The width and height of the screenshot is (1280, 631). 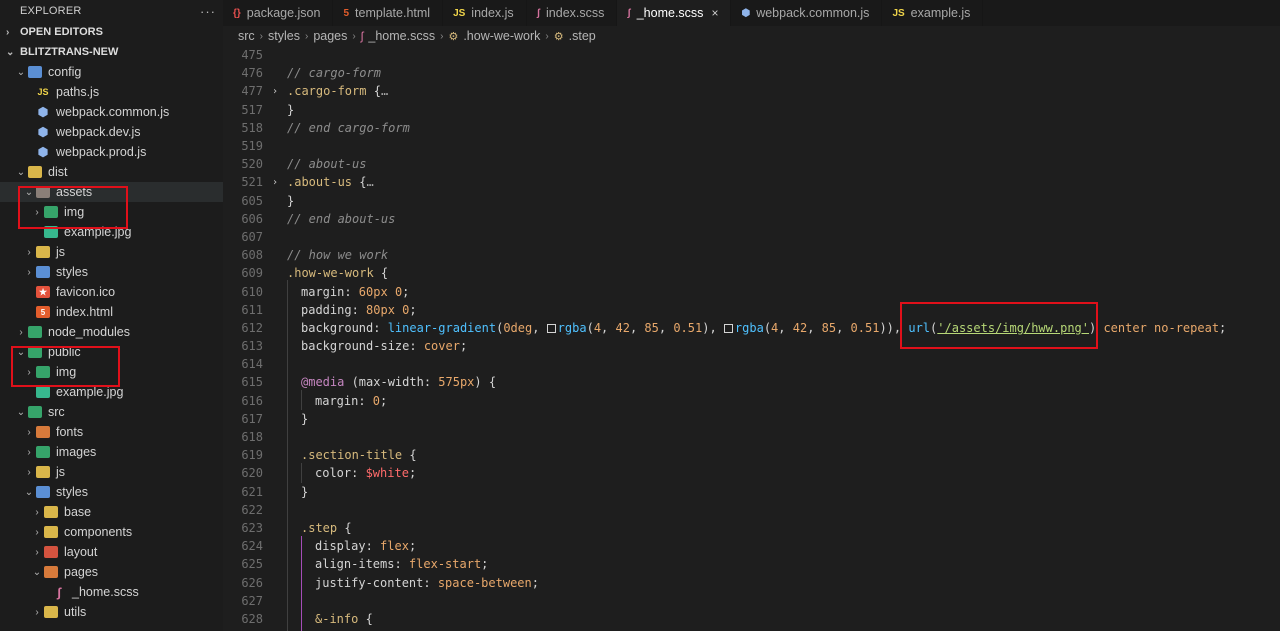 I want to click on line-number: 609, so click(x=252, y=273).